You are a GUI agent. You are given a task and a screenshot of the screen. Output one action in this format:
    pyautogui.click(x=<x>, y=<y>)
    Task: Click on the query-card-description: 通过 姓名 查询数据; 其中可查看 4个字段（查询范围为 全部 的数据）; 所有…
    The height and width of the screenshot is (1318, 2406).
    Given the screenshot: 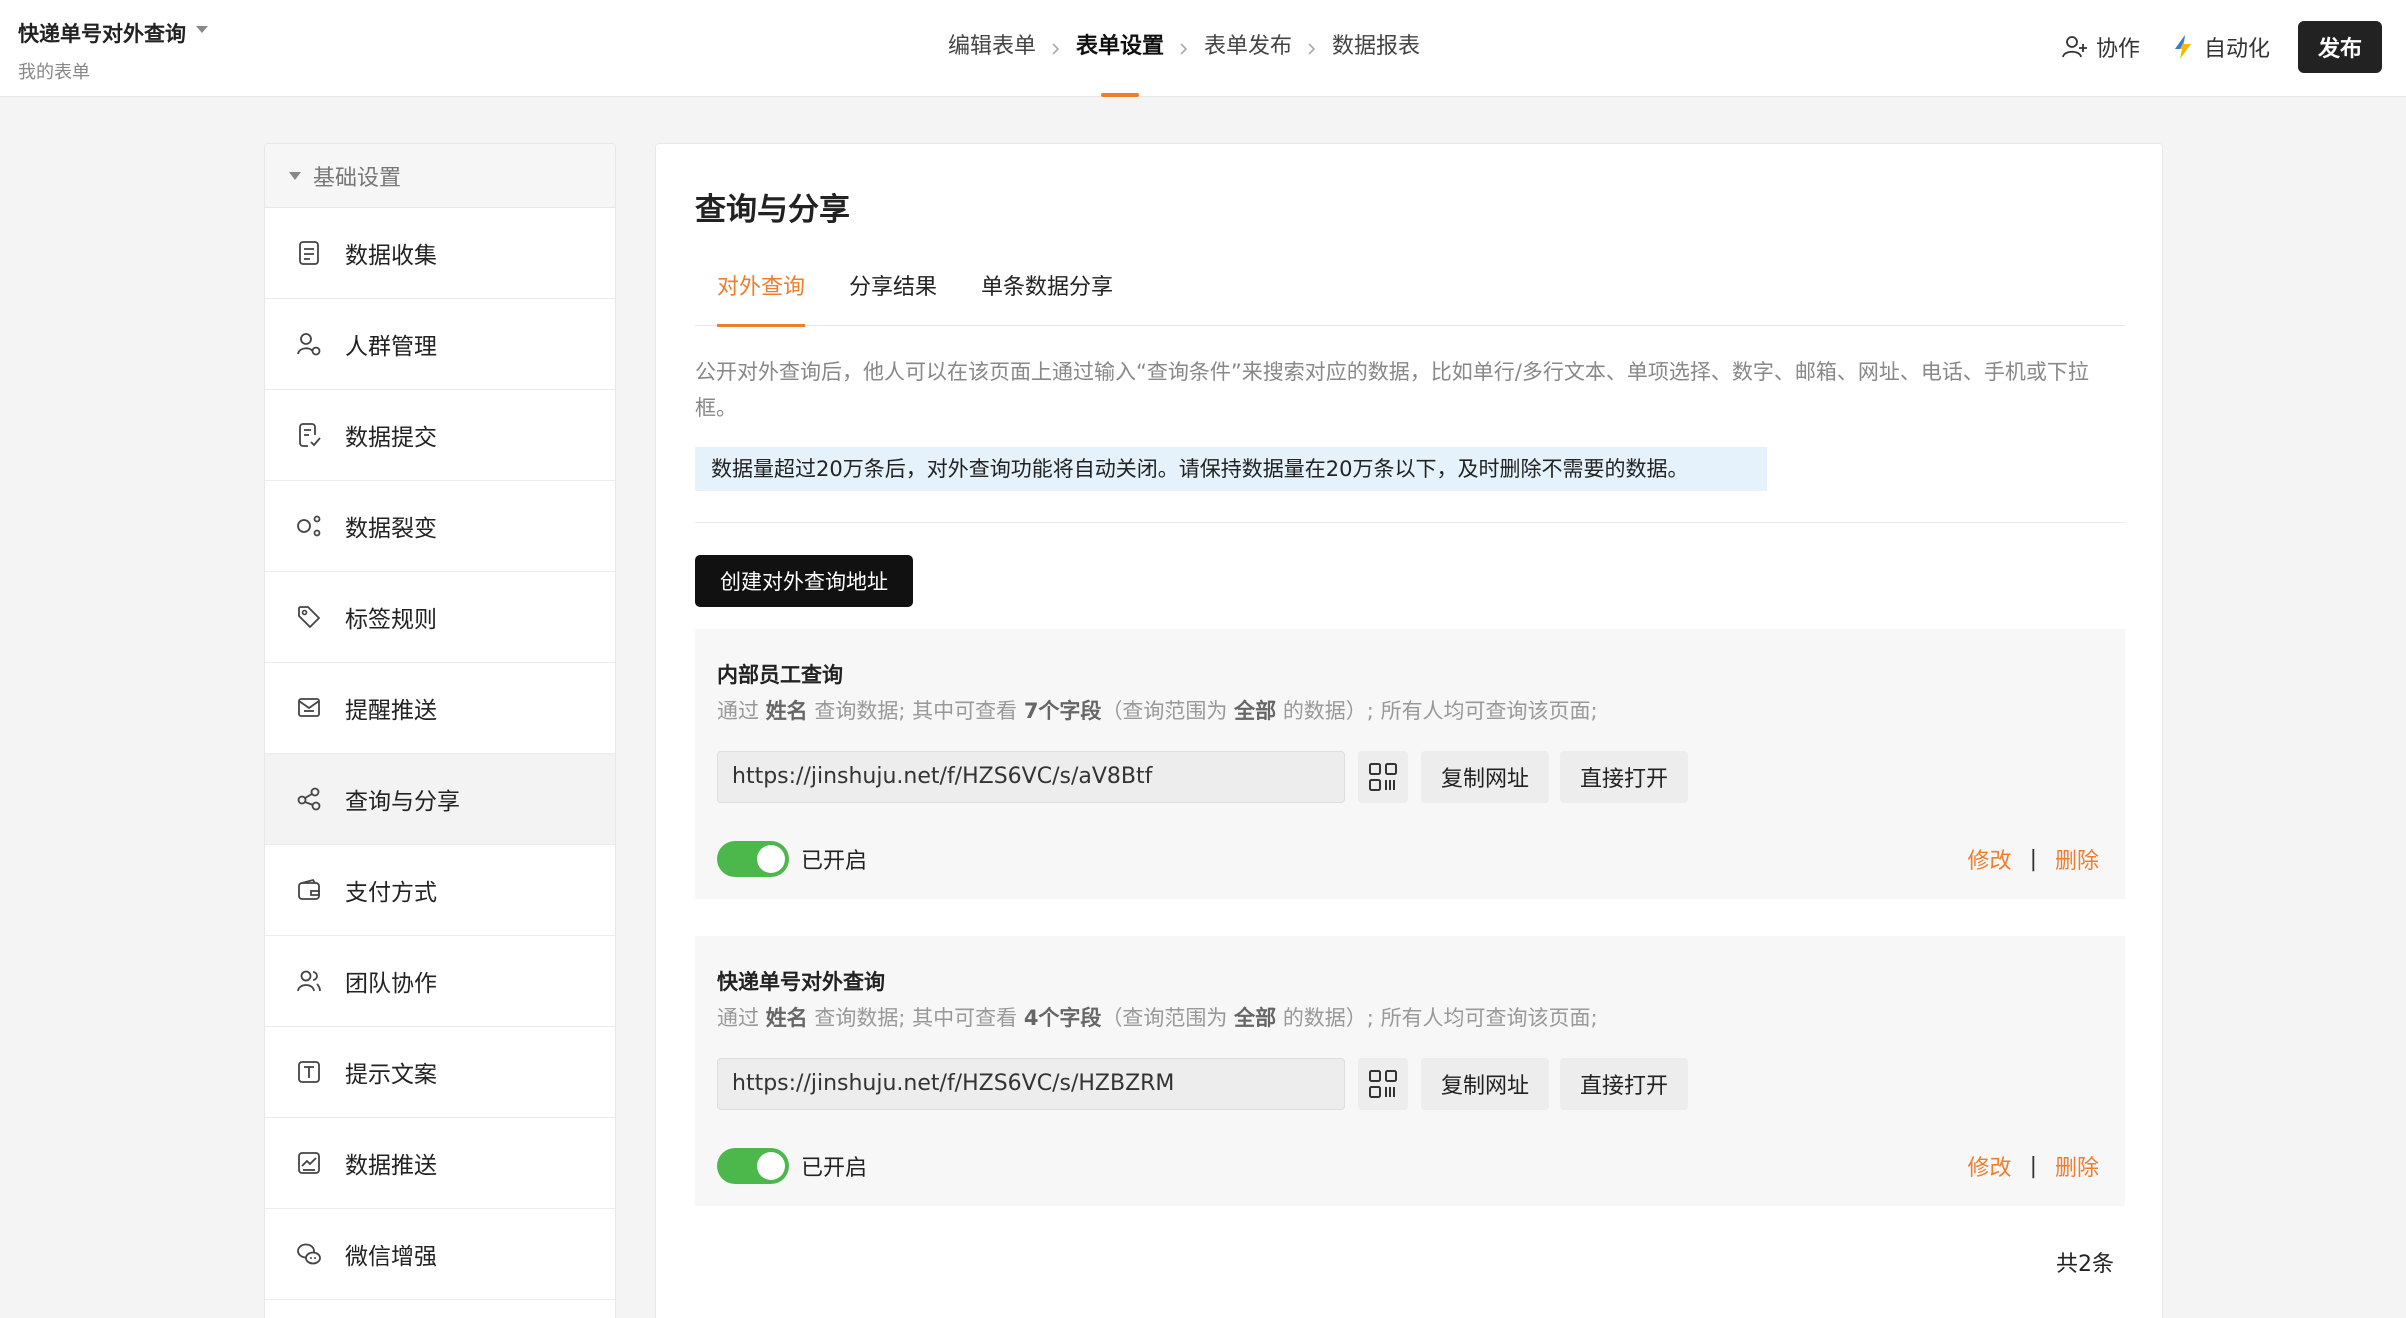 What is the action you would take?
    pyautogui.click(x=1157, y=1018)
    